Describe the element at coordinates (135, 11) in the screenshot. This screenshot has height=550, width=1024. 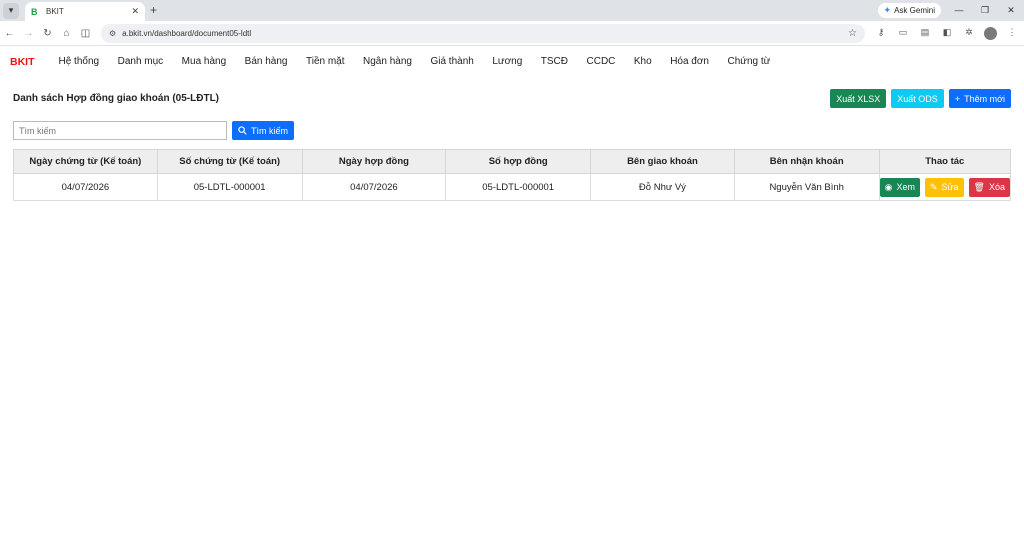
I see `close-tab-icon: ✕` at that location.